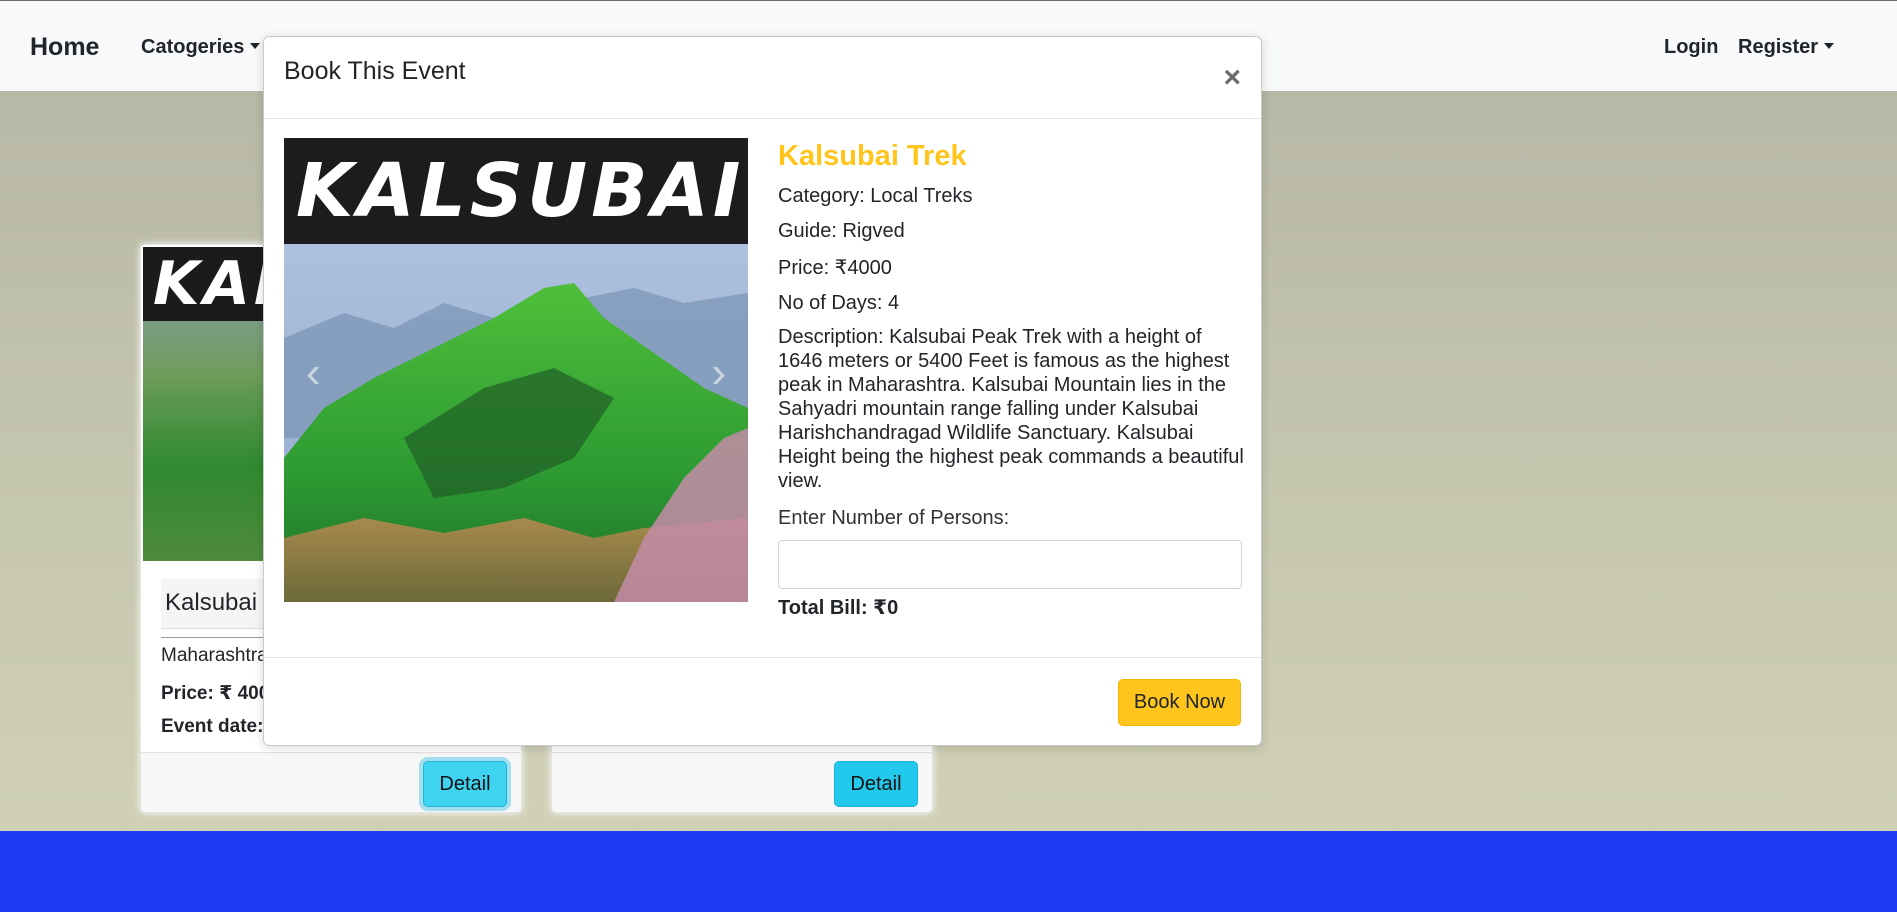 The width and height of the screenshot is (1897, 912). Describe the element at coordinates (1179, 702) in the screenshot. I see `book-now-button: Book Now` at that location.